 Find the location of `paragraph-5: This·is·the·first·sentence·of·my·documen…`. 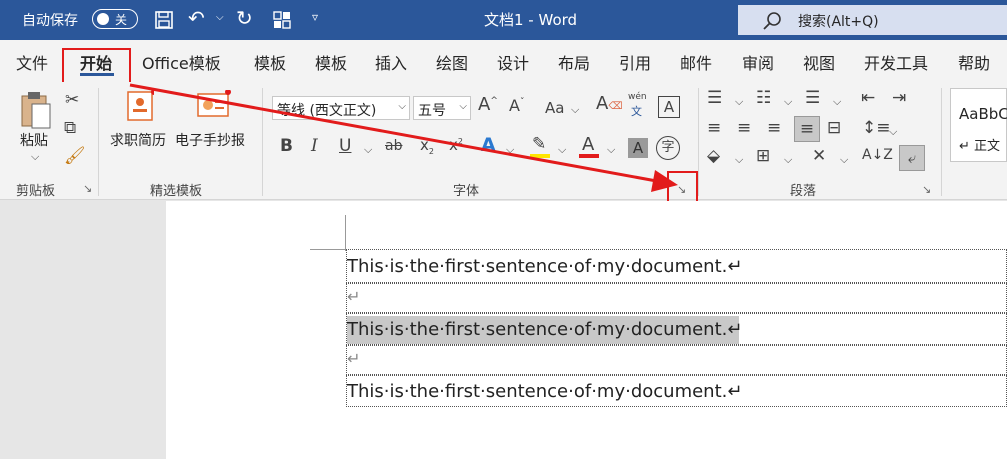

paragraph-5: This·is·the·first·sentence·of·my·documen… is located at coordinates (676, 391).